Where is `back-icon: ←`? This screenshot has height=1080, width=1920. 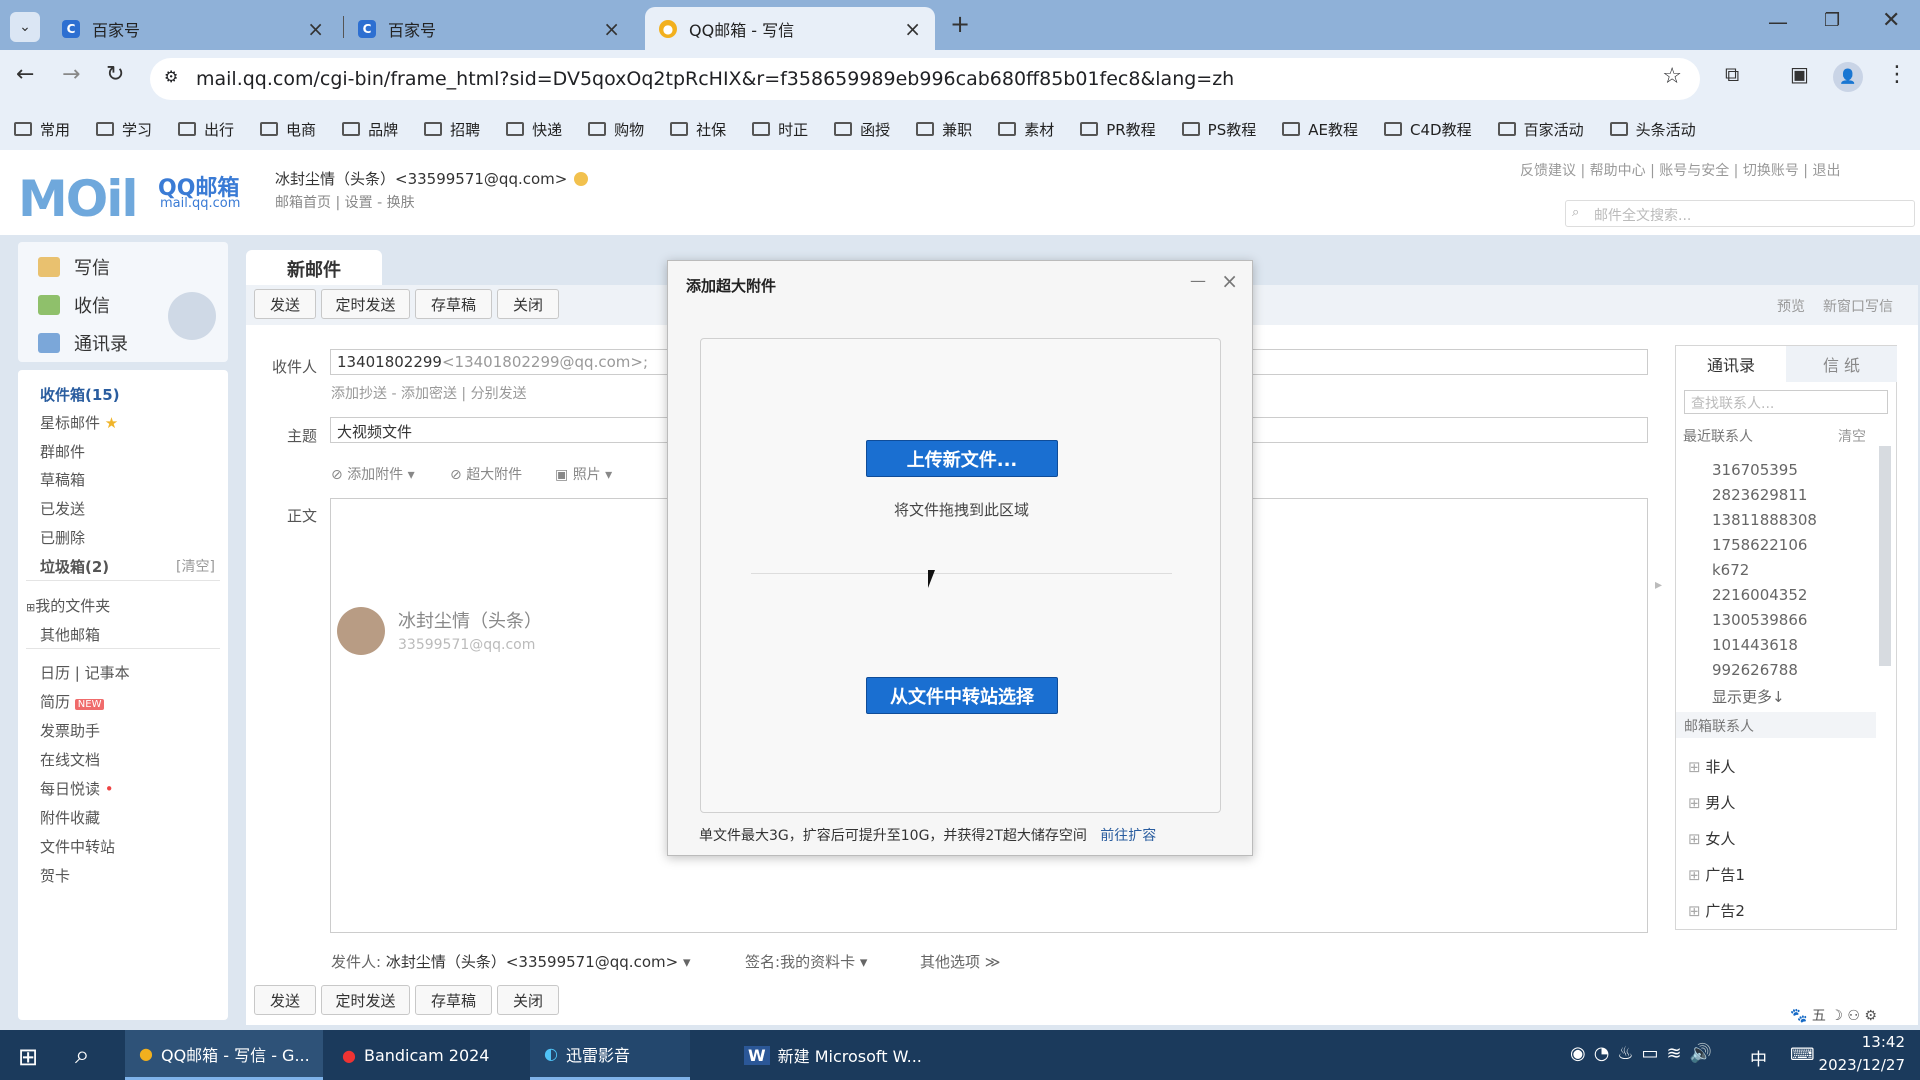
back-icon: ← is located at coordinates (25, 74).